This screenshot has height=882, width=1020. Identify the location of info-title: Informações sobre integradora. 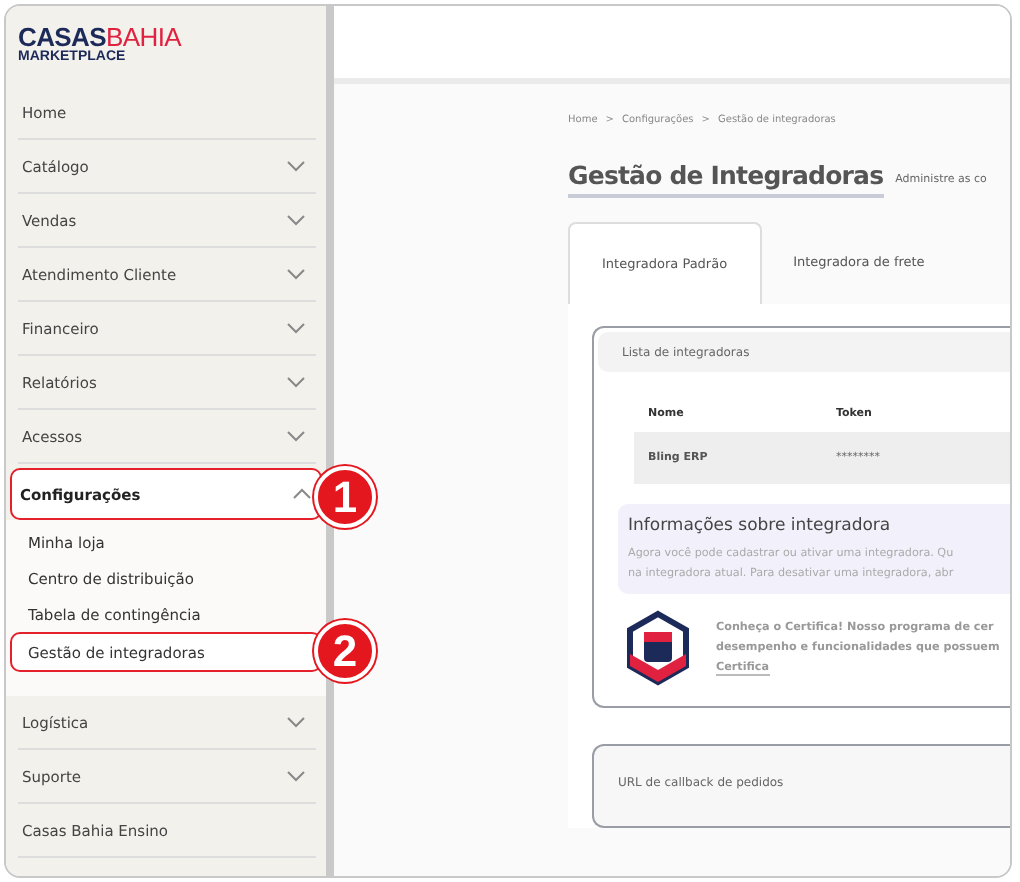
(760, 526).